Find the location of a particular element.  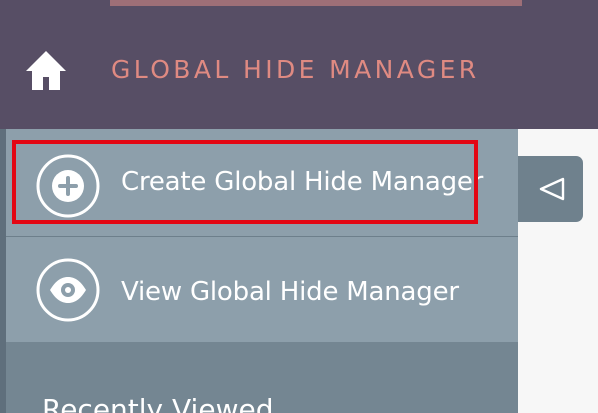

home-icon is located at coordinates (46, 70).